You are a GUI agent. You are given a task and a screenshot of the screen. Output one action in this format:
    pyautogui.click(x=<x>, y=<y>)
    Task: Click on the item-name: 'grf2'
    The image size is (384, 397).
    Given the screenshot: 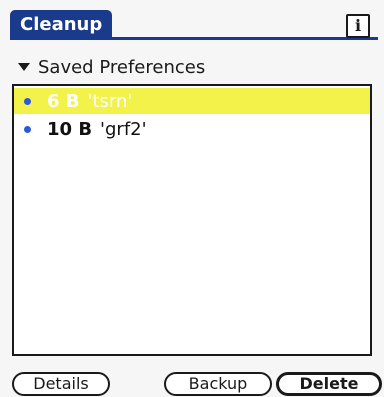 What is the action you would take?
    pyautogui.click(x=123, y=129)
    